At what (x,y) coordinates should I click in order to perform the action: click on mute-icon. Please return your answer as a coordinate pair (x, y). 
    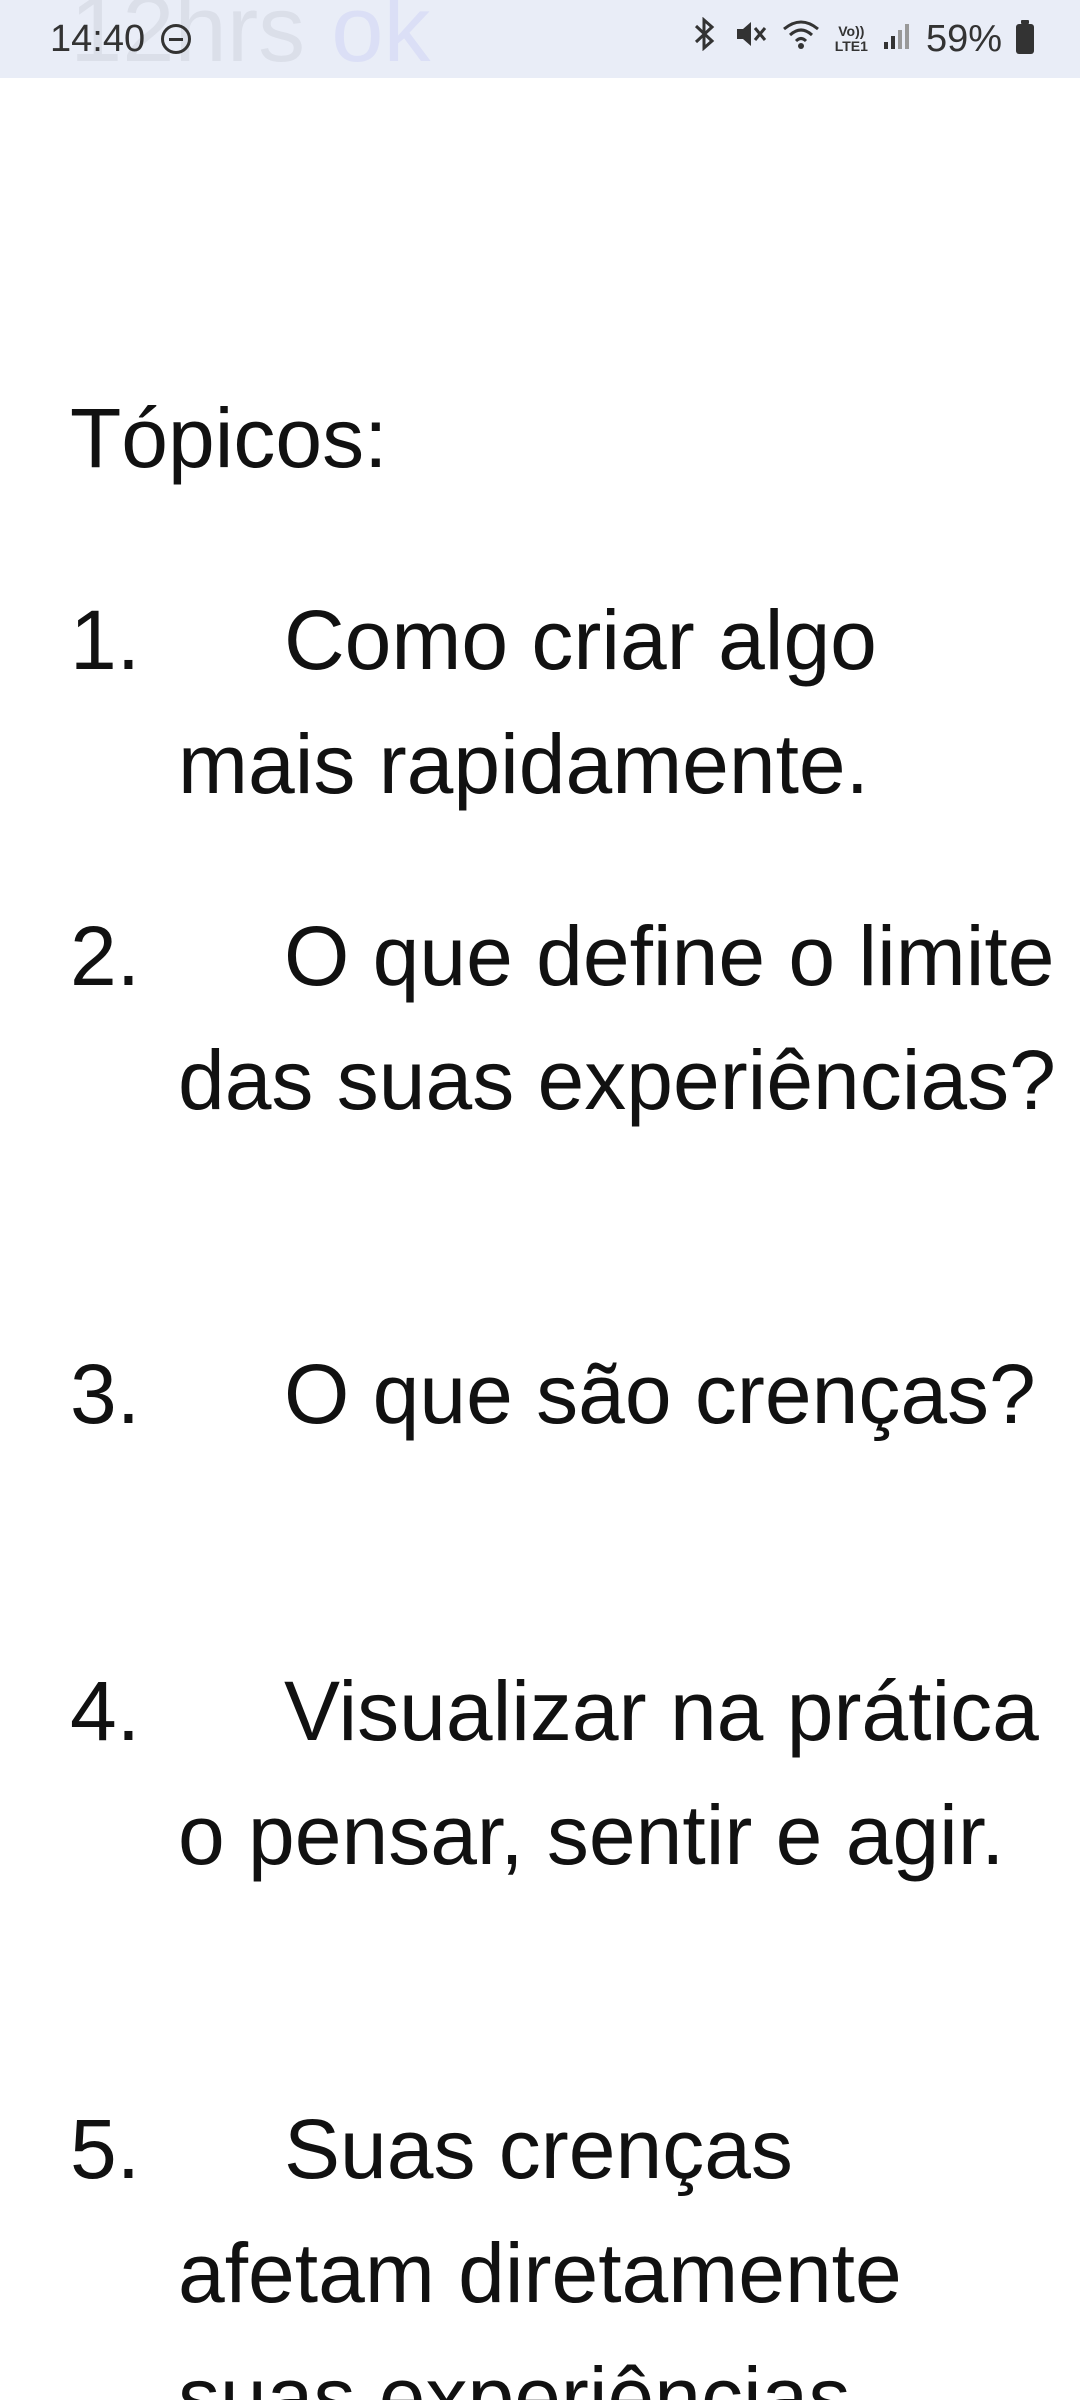
    Looking at the image, I should click on (750, 39).